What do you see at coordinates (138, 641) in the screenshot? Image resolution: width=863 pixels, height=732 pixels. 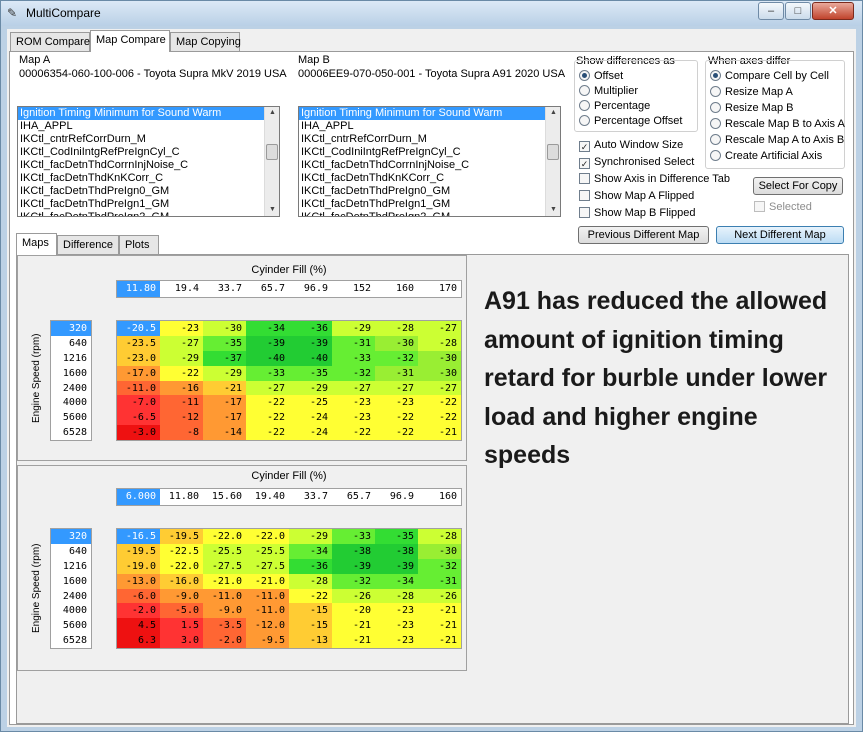 I see `map-cell: 6.3` at bounding box center [138, 641].